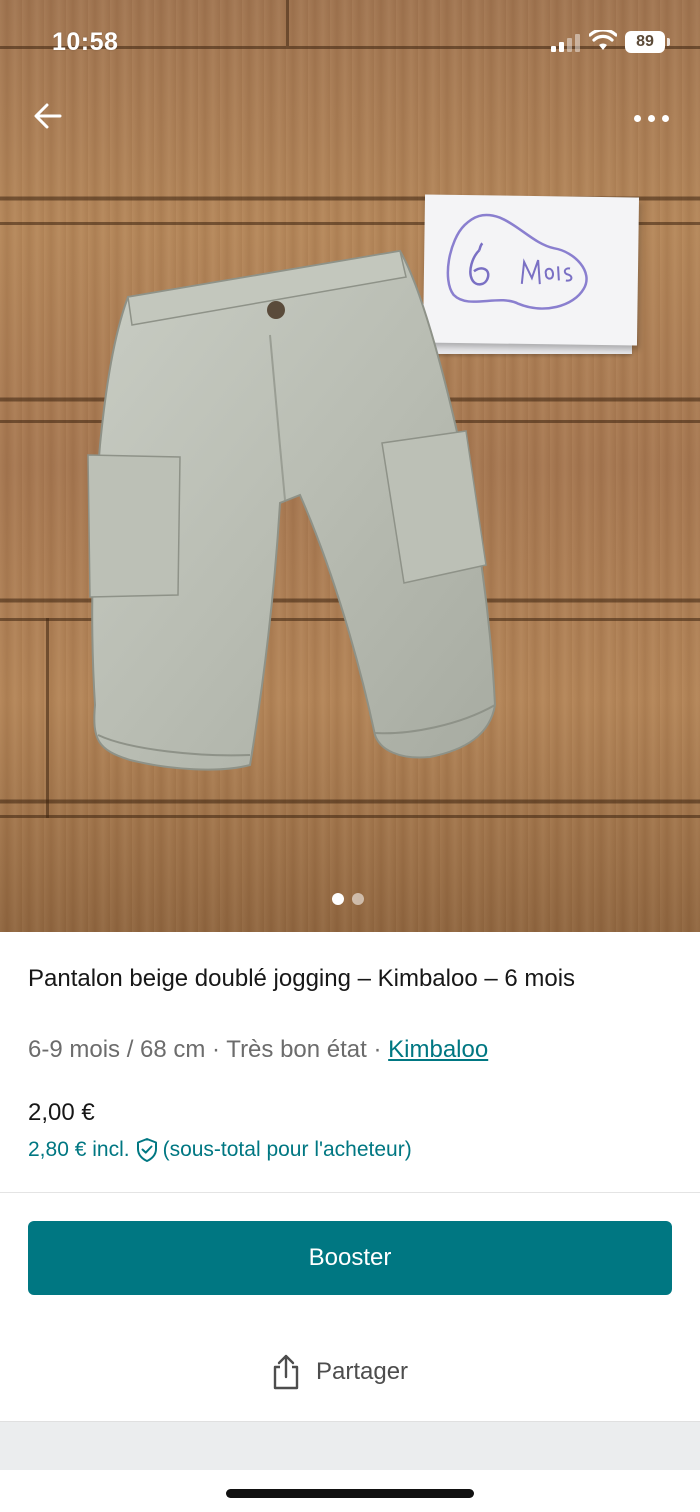 The image size is (700, 1512). What do you see at coordinates (146, 1150) in the screenshot?
I see `shield-check-icon` at bounding box center [146, 1150].